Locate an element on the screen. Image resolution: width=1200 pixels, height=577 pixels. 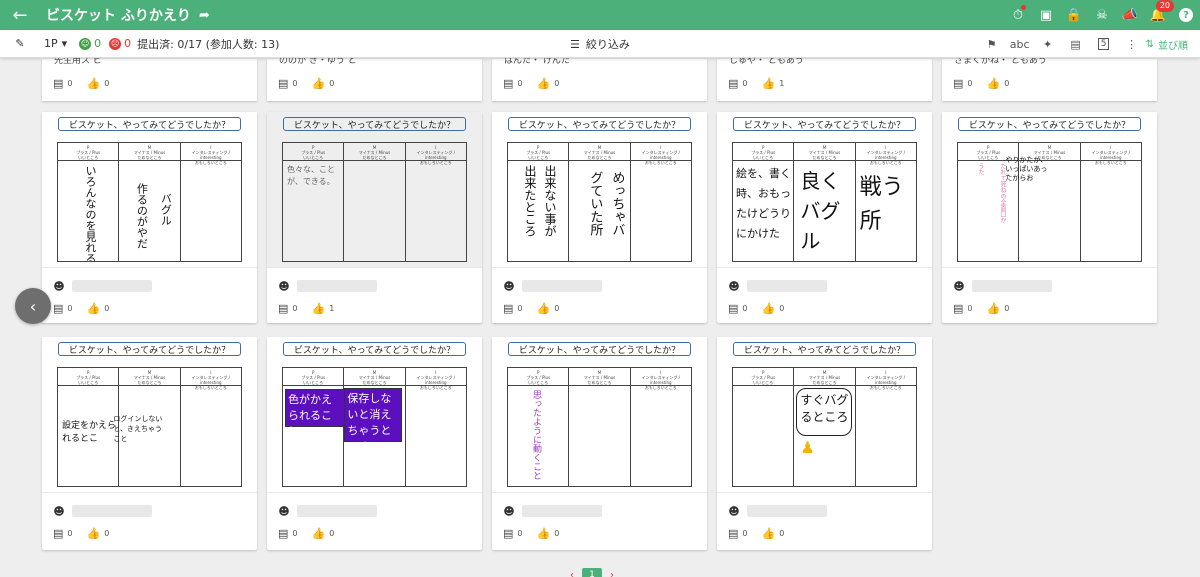
note-text: 思ったように動くこと is located at coordinates (536, 435).